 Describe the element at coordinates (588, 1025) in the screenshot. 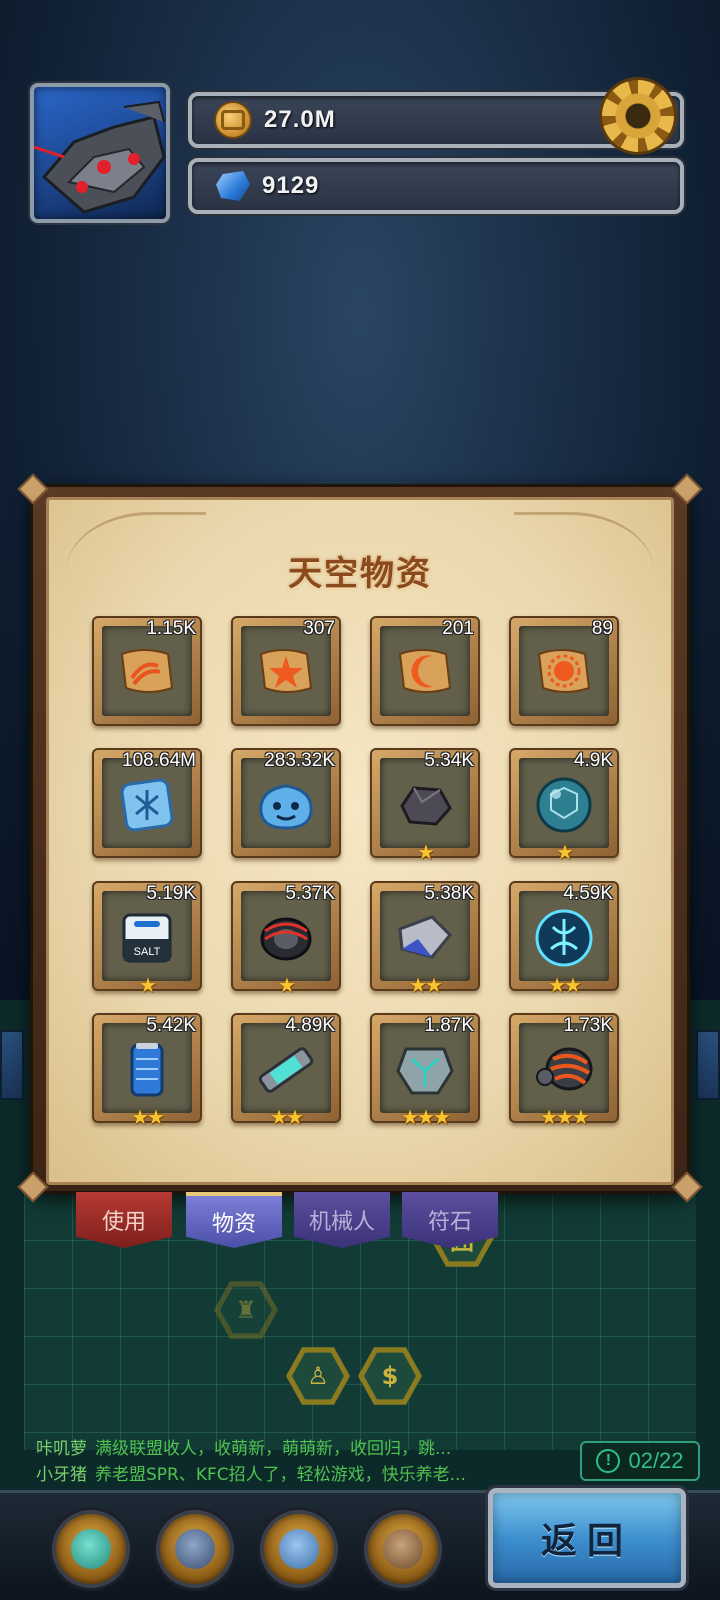

I see `item-count: 1.73K` at that location.